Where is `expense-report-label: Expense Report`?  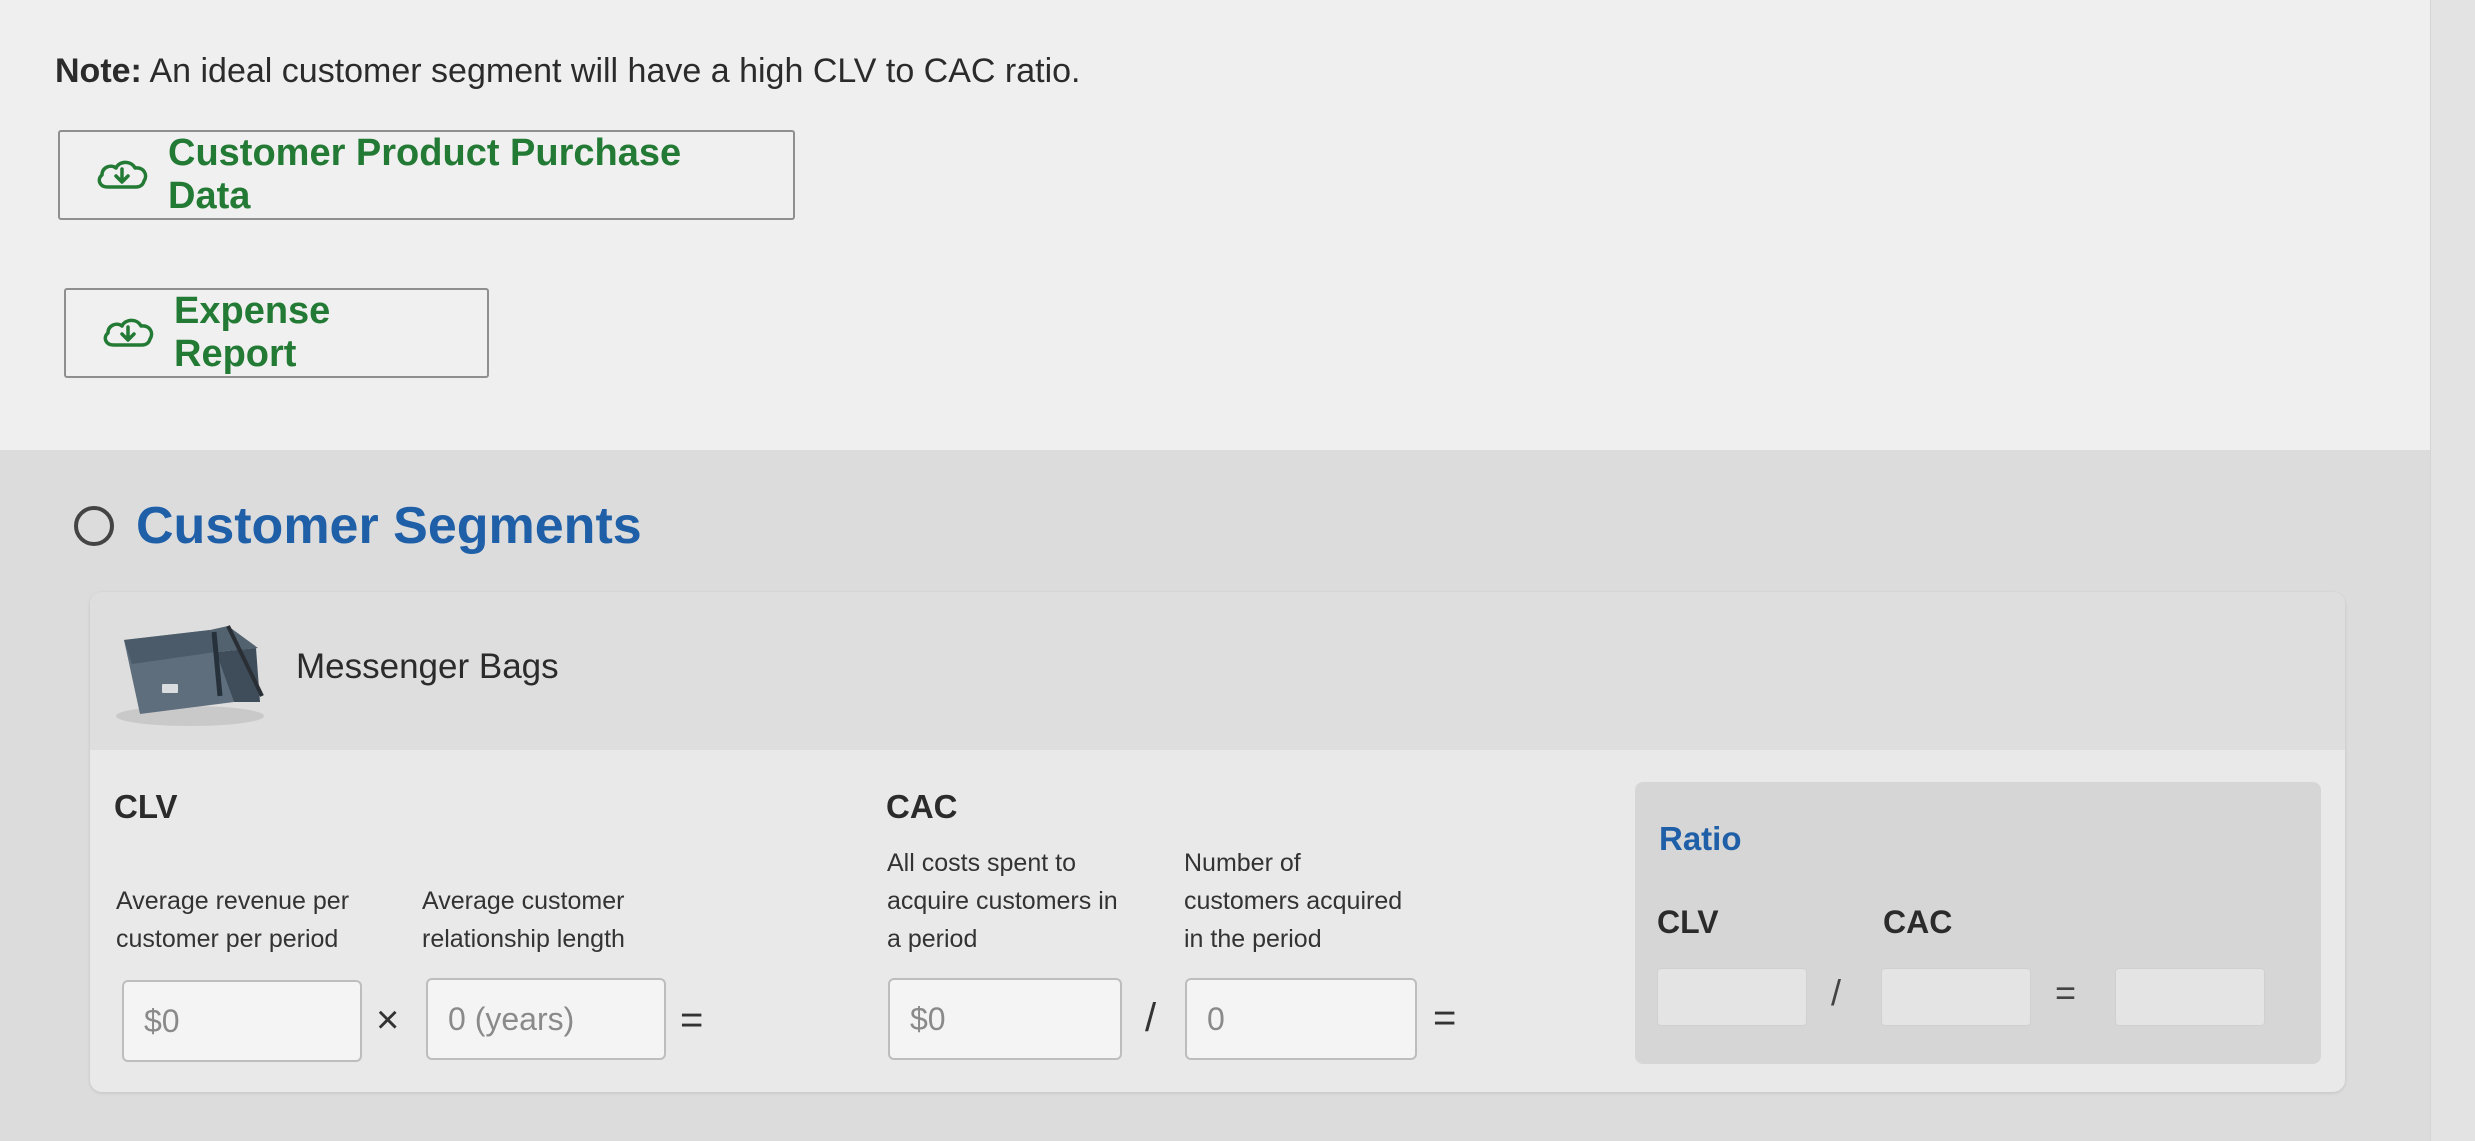
expense-report-label: Expense Report is located at coordinates (252, 332).